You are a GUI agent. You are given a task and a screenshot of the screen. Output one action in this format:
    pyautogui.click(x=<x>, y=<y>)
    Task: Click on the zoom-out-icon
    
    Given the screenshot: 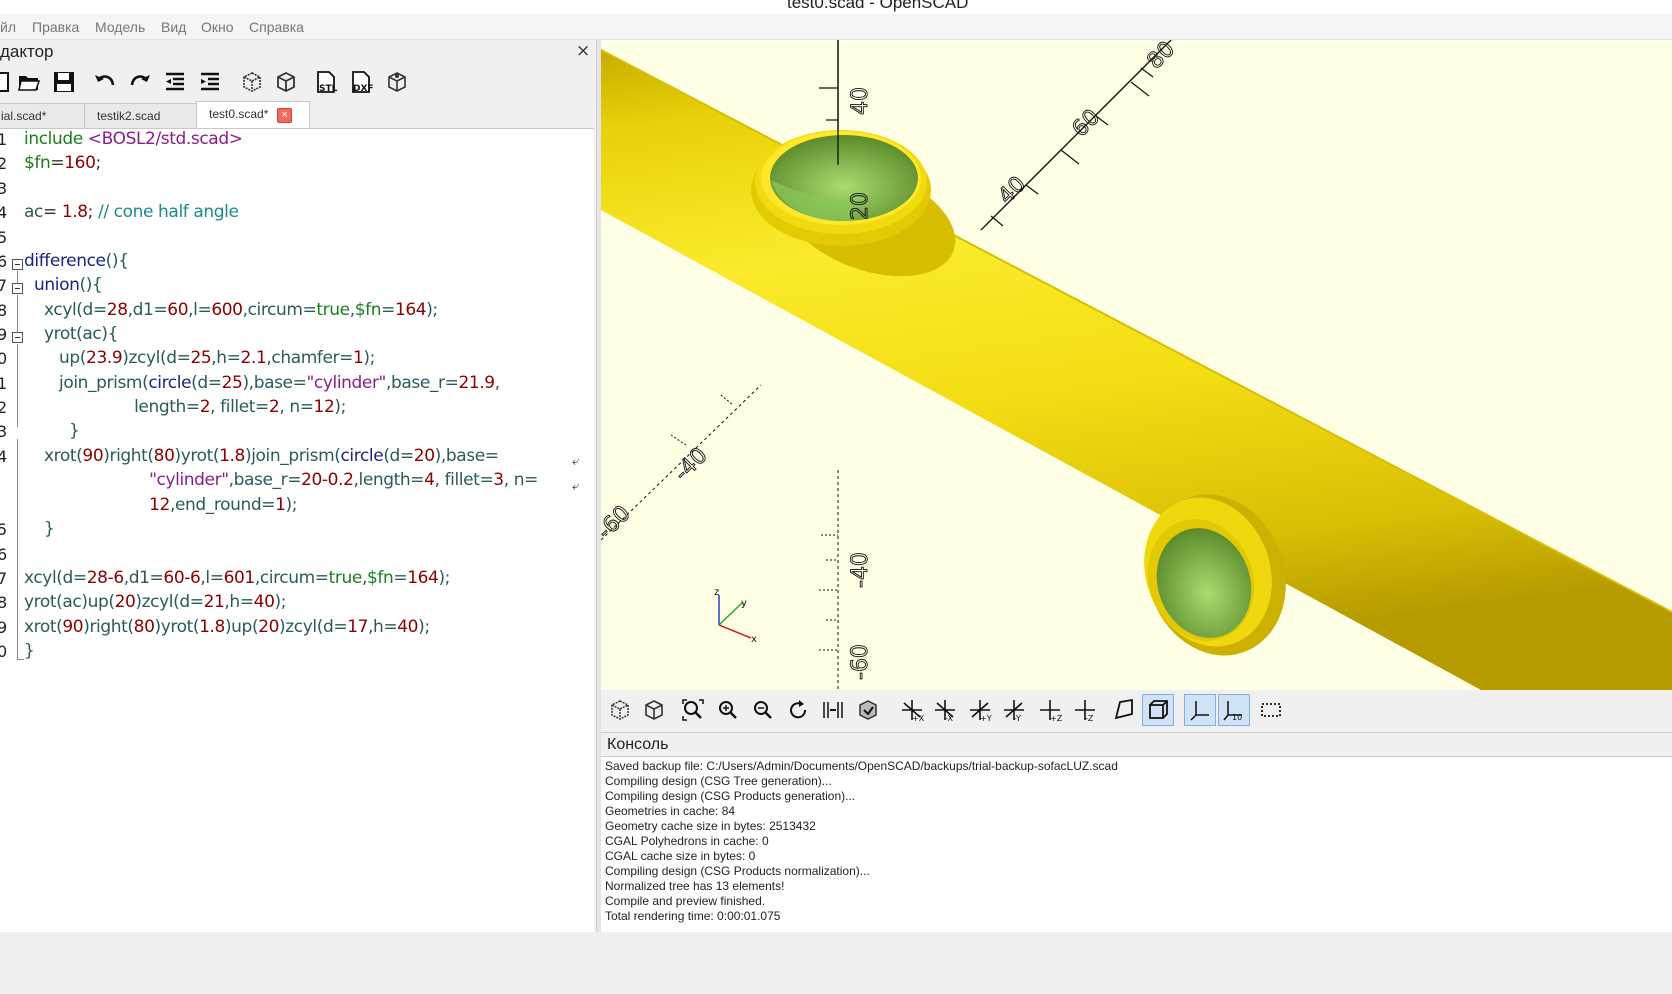 What is the action you would take?
    pyautogui.click(x=763, y=710)
    